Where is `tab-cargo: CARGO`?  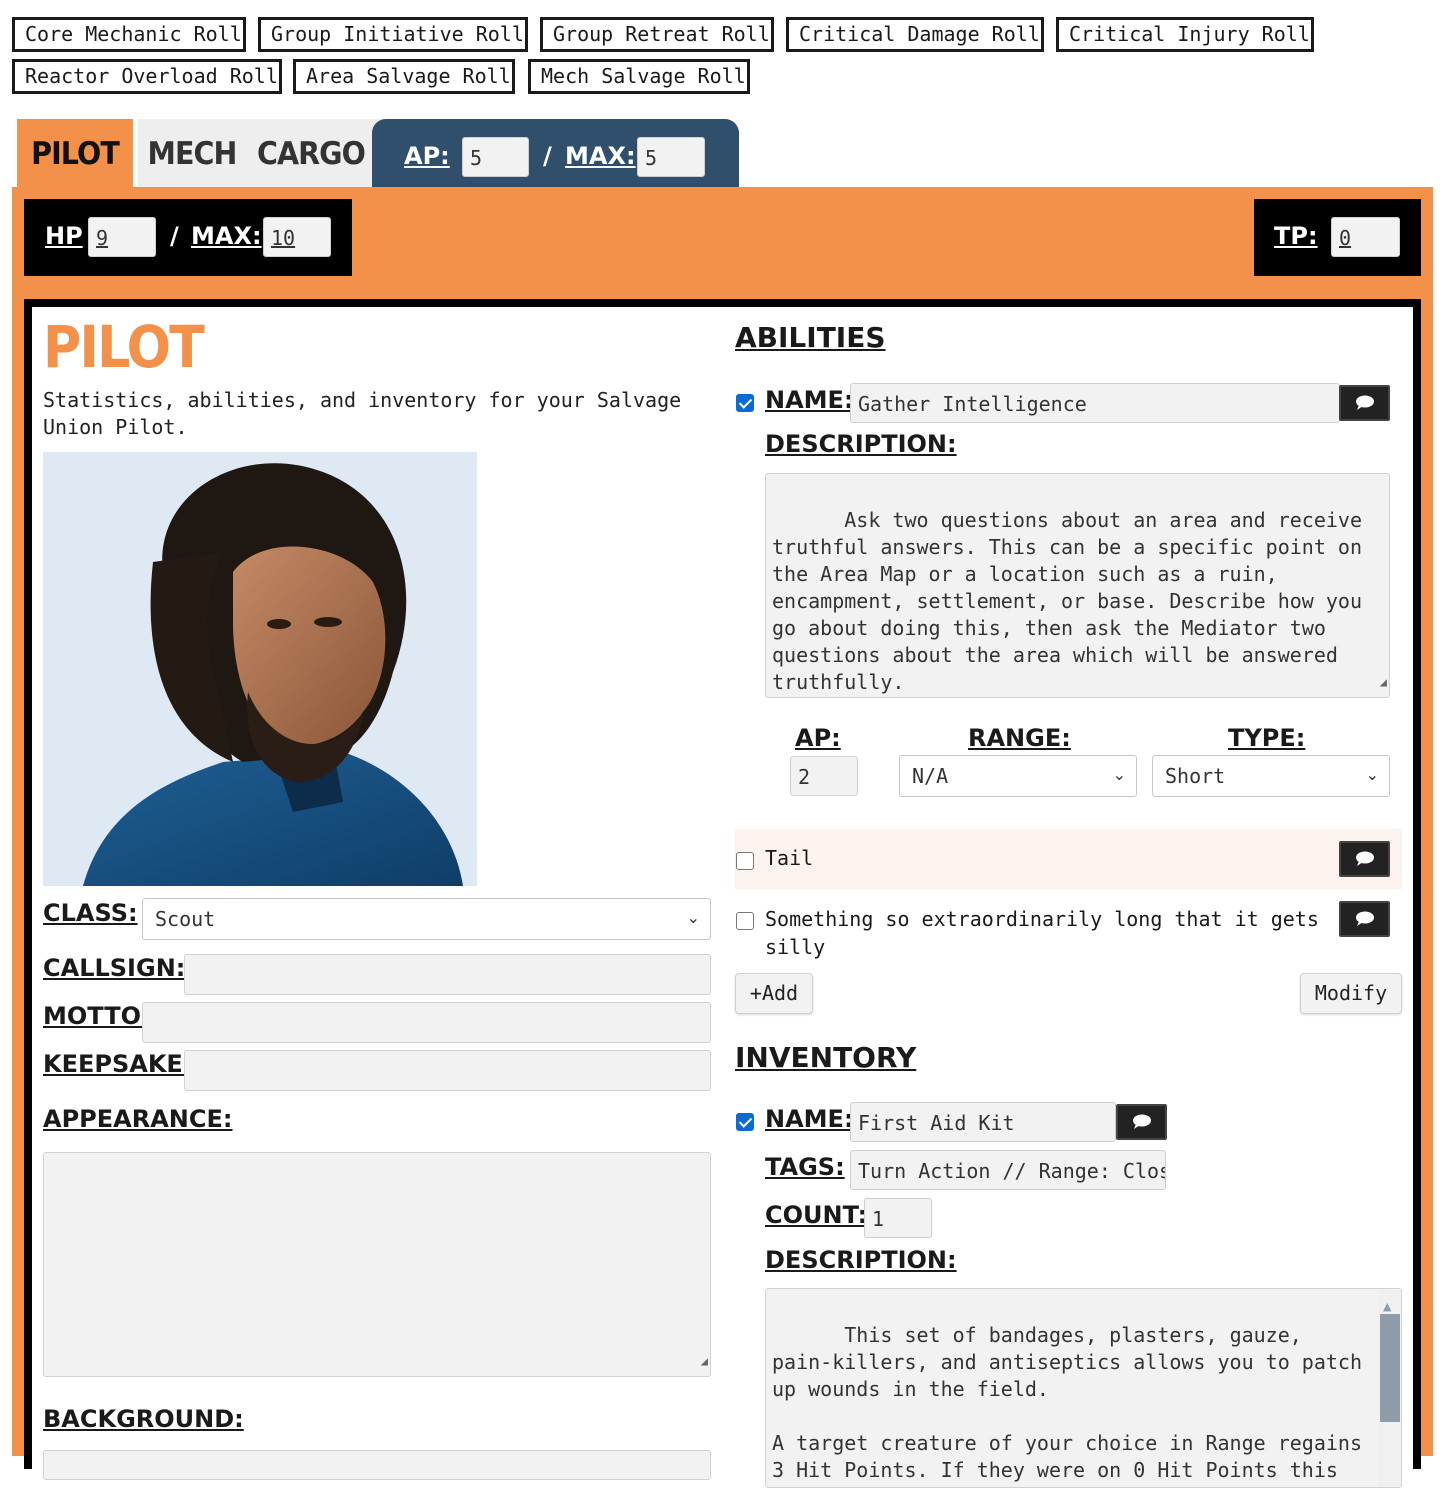
tab-cargo: CARGO is located at coordinates (311, 153).